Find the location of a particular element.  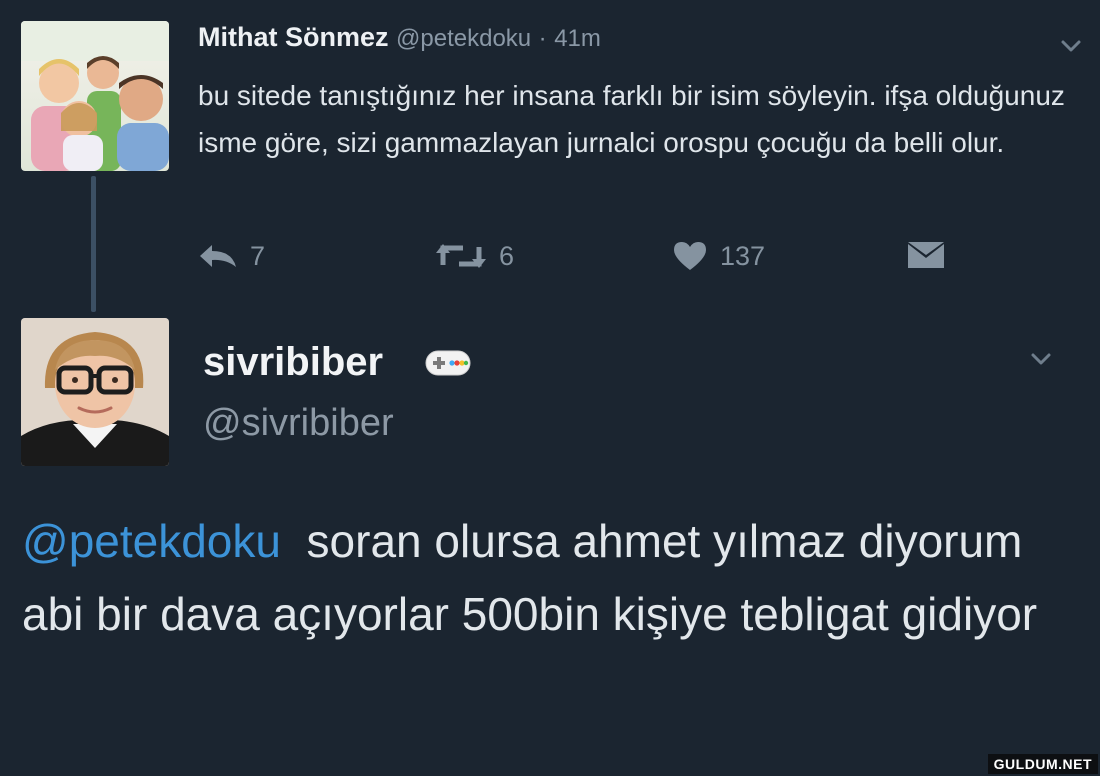

tweet1-timestamp: 41m is located at coordinates (577, 38).